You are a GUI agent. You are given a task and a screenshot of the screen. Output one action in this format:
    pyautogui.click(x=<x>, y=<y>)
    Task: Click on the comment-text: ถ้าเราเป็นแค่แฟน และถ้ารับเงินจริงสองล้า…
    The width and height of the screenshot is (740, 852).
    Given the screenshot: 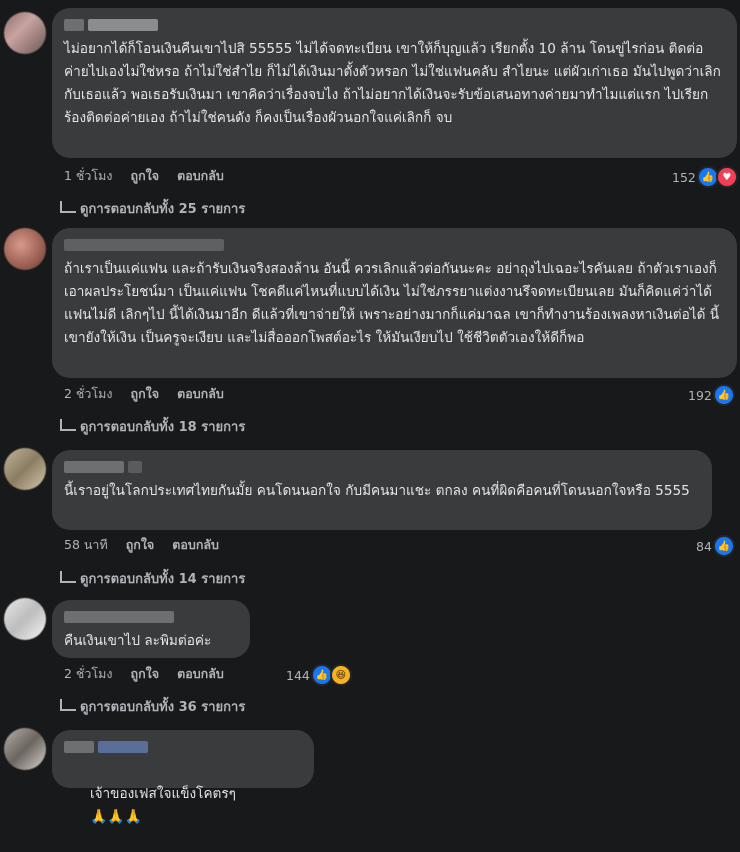 What is the action you would take?
    pyautogui.click(x=392, y=303)
    